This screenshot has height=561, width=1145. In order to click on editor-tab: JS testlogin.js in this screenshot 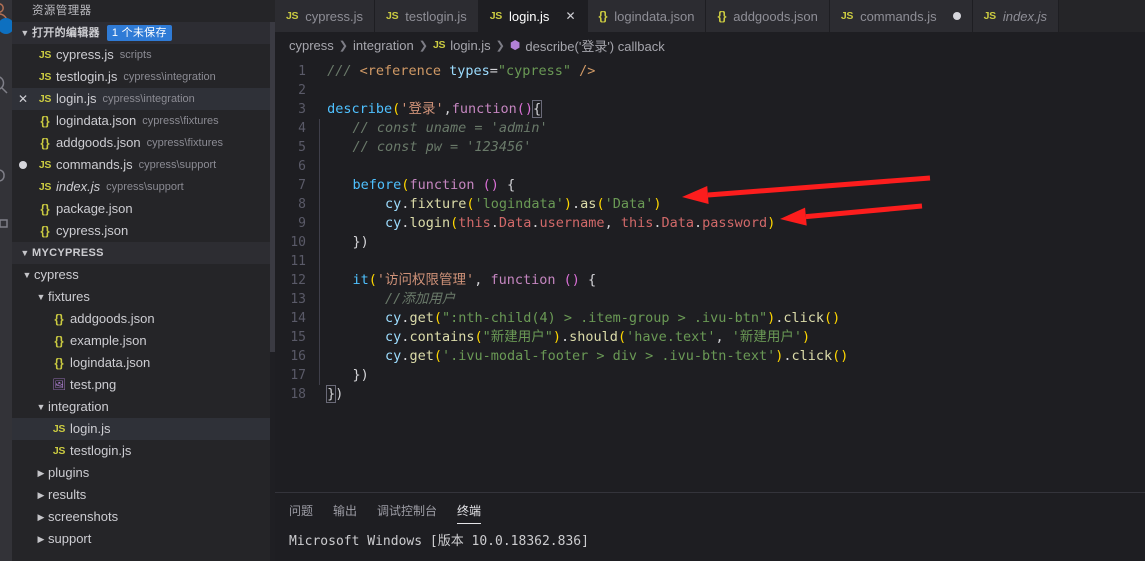, I will do `click(427, 16)`.